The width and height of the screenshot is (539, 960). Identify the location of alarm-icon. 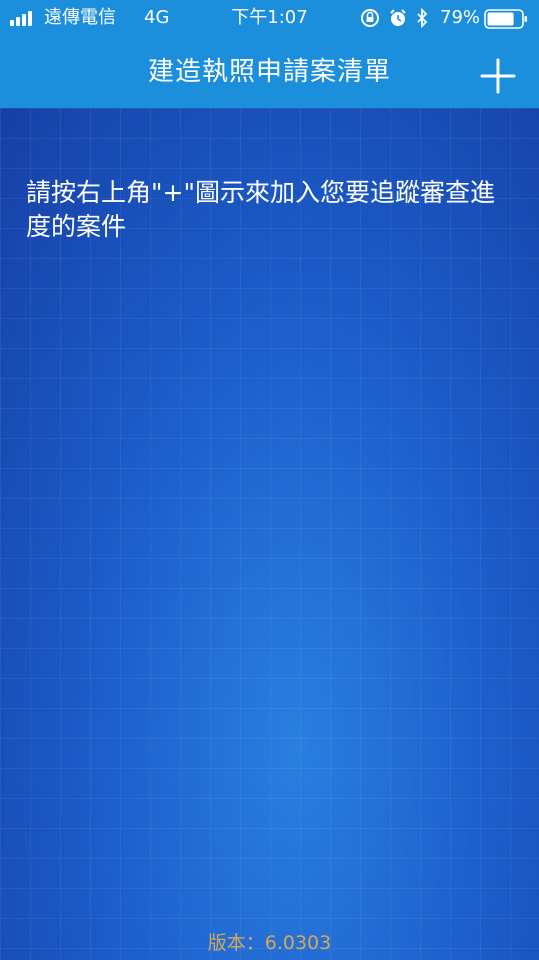
(398, 17).